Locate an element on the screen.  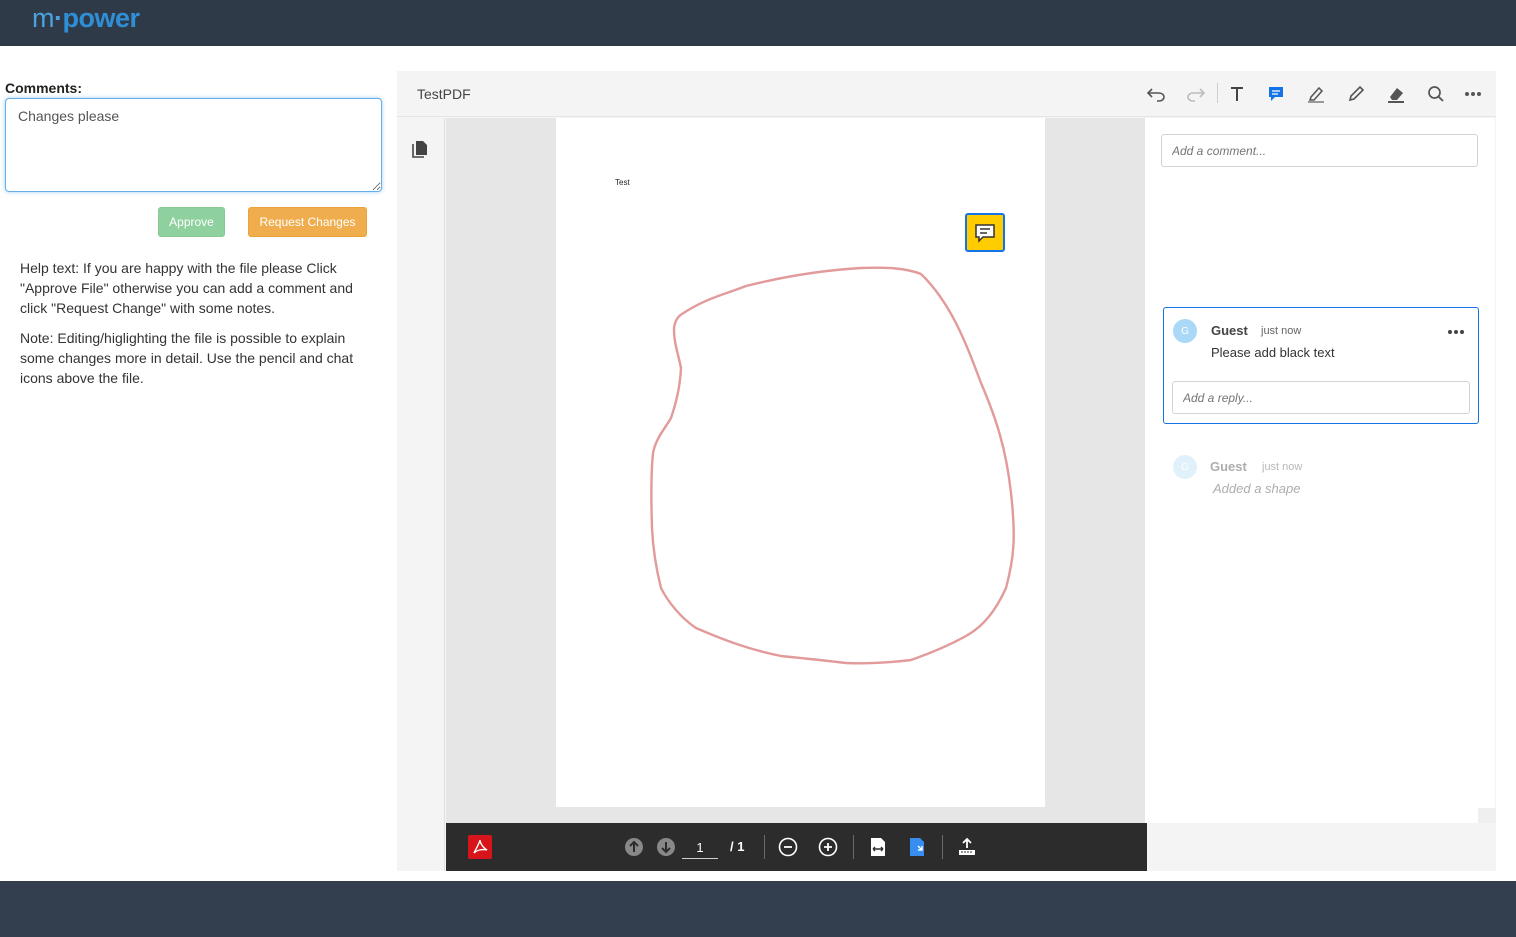
activity-author: Guest is located at coordinates (1228, 466).